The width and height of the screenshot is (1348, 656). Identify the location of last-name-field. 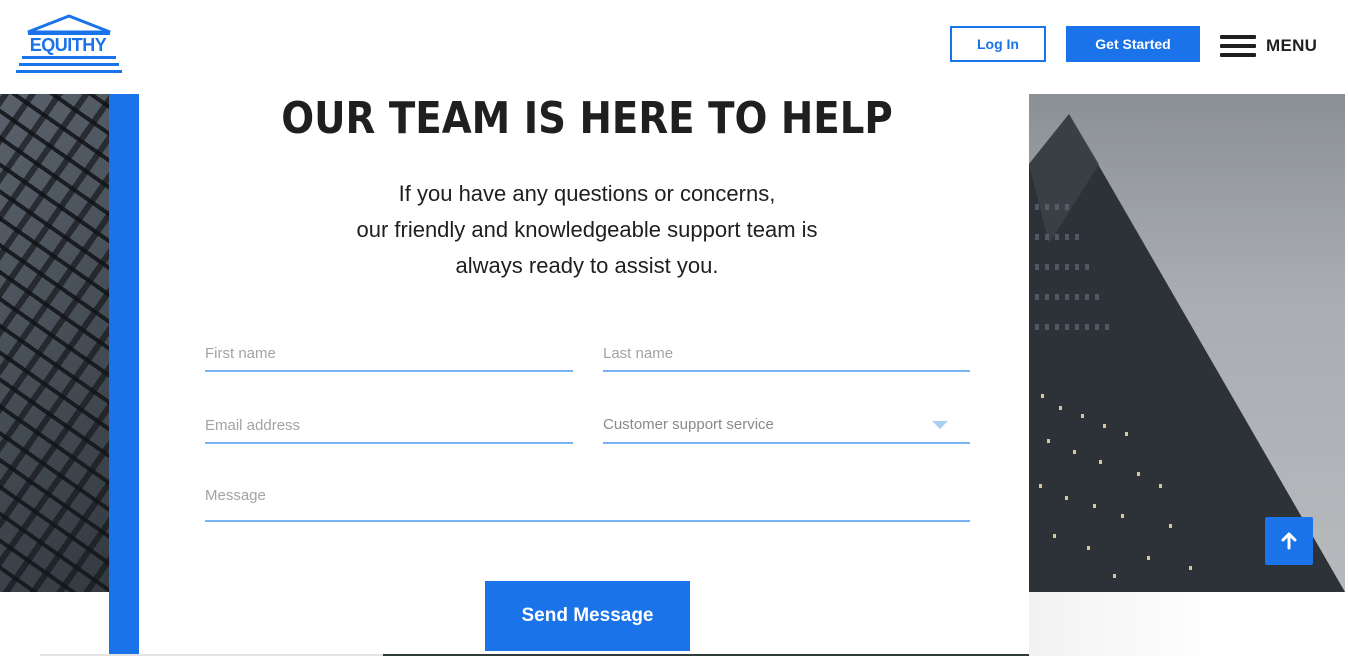
(786, 353).